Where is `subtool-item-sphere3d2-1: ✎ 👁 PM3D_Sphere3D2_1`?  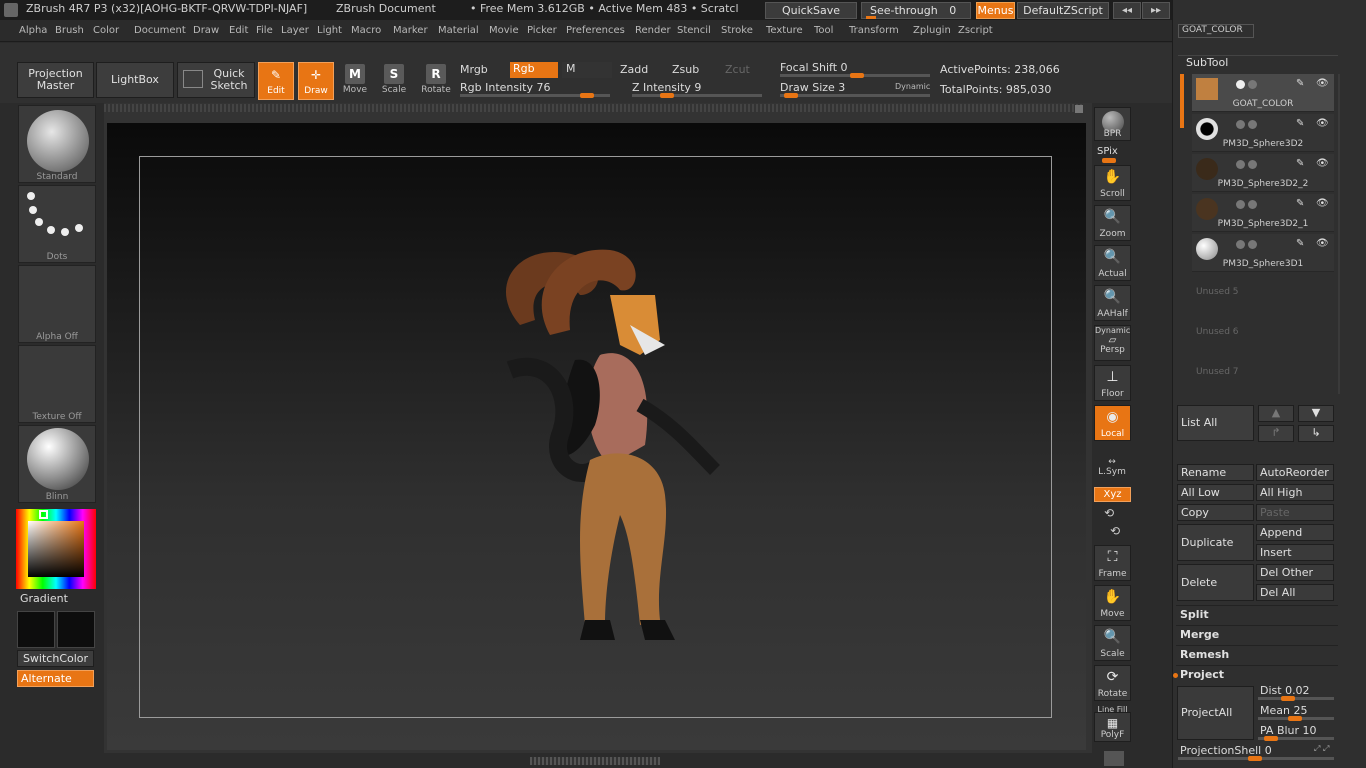 subtool-item-sphere3d2-1: ✎ 👁 PM3D_Sphere3D2_1 is located at coordinates (1263, 213).